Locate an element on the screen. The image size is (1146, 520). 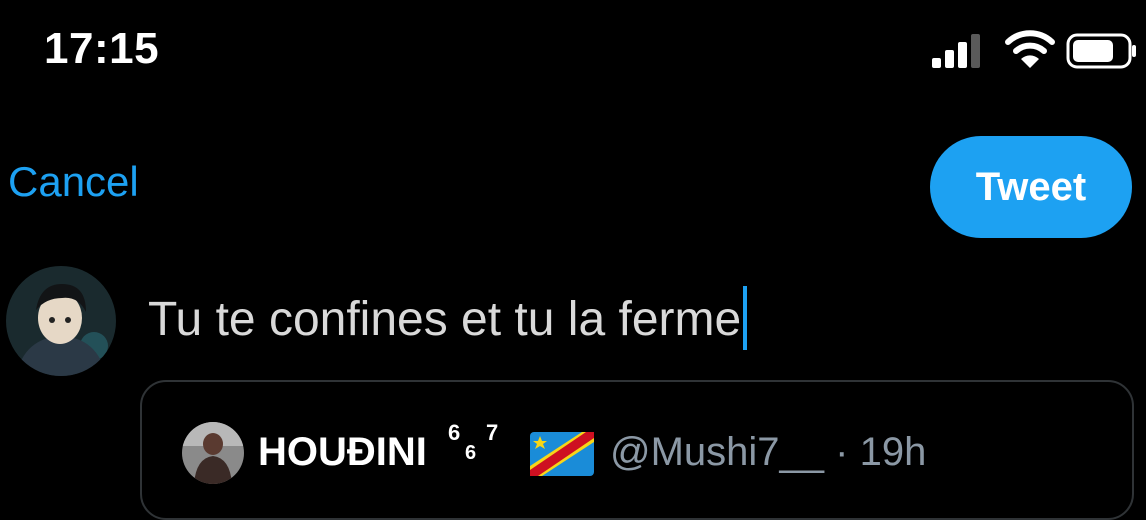
quoted-tweet-avatar is located at coordinates (213, 453).